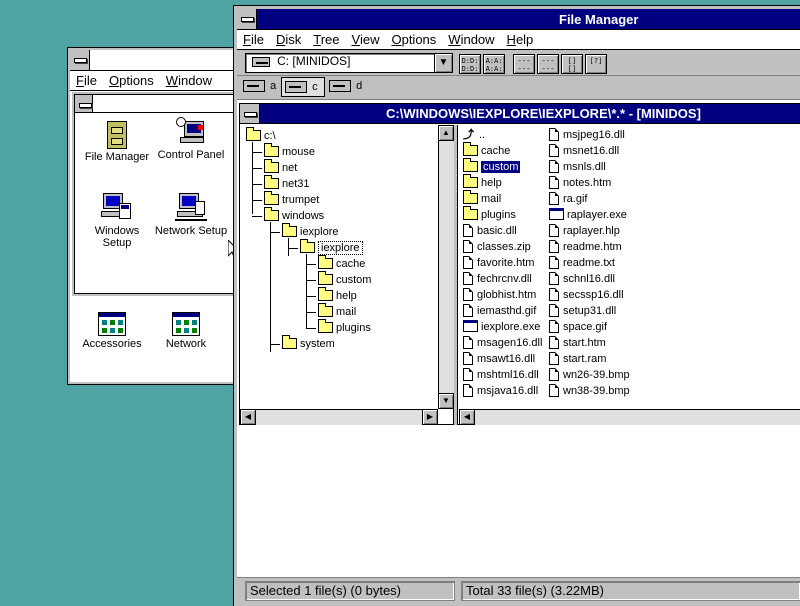 This screenshot has height=606, width=800. I want to click on file-list-item: cache, so click(486, 150).